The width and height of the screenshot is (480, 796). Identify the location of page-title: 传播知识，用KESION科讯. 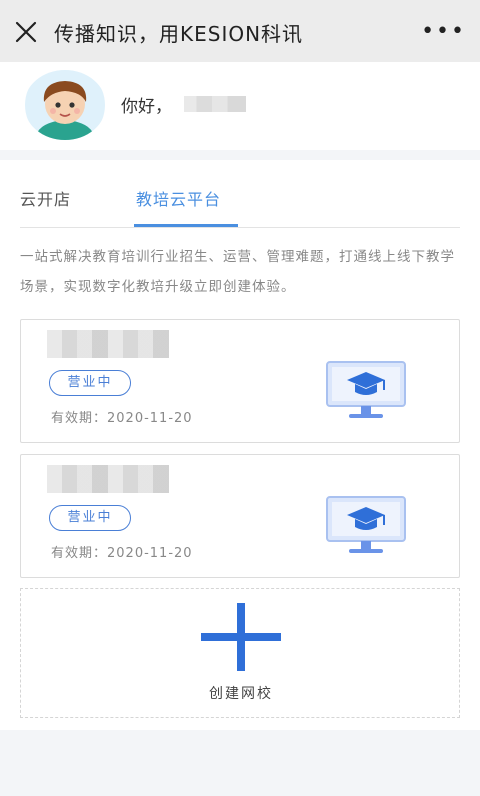
(179, 34).